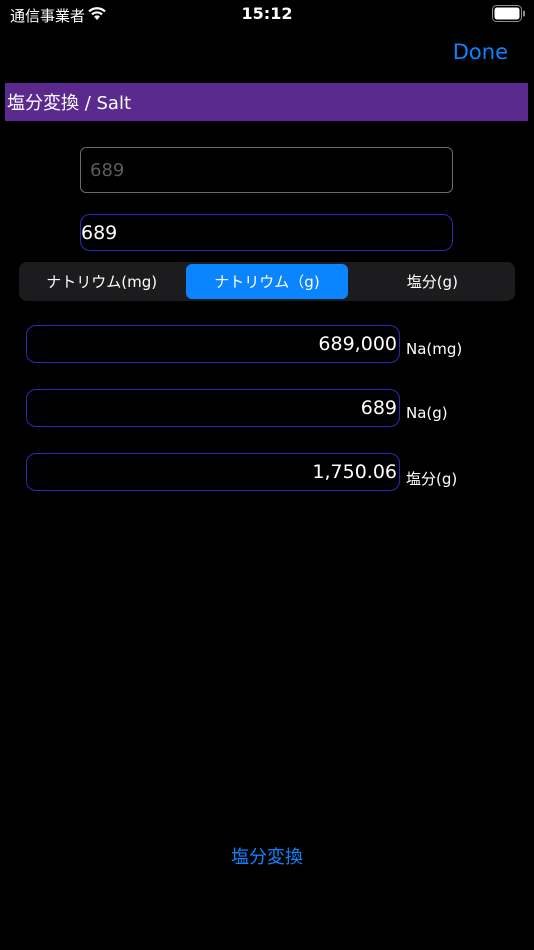 The width and height of the screenshot is (534, 950). I want to click on result-sodium-g-value: 689, so click(213, 408).